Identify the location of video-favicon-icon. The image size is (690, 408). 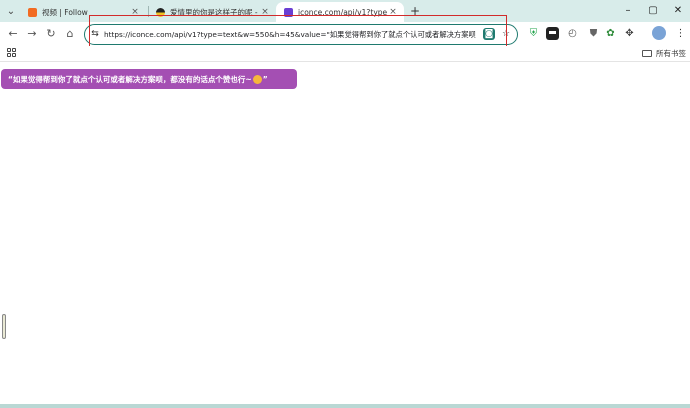
(160, 12).